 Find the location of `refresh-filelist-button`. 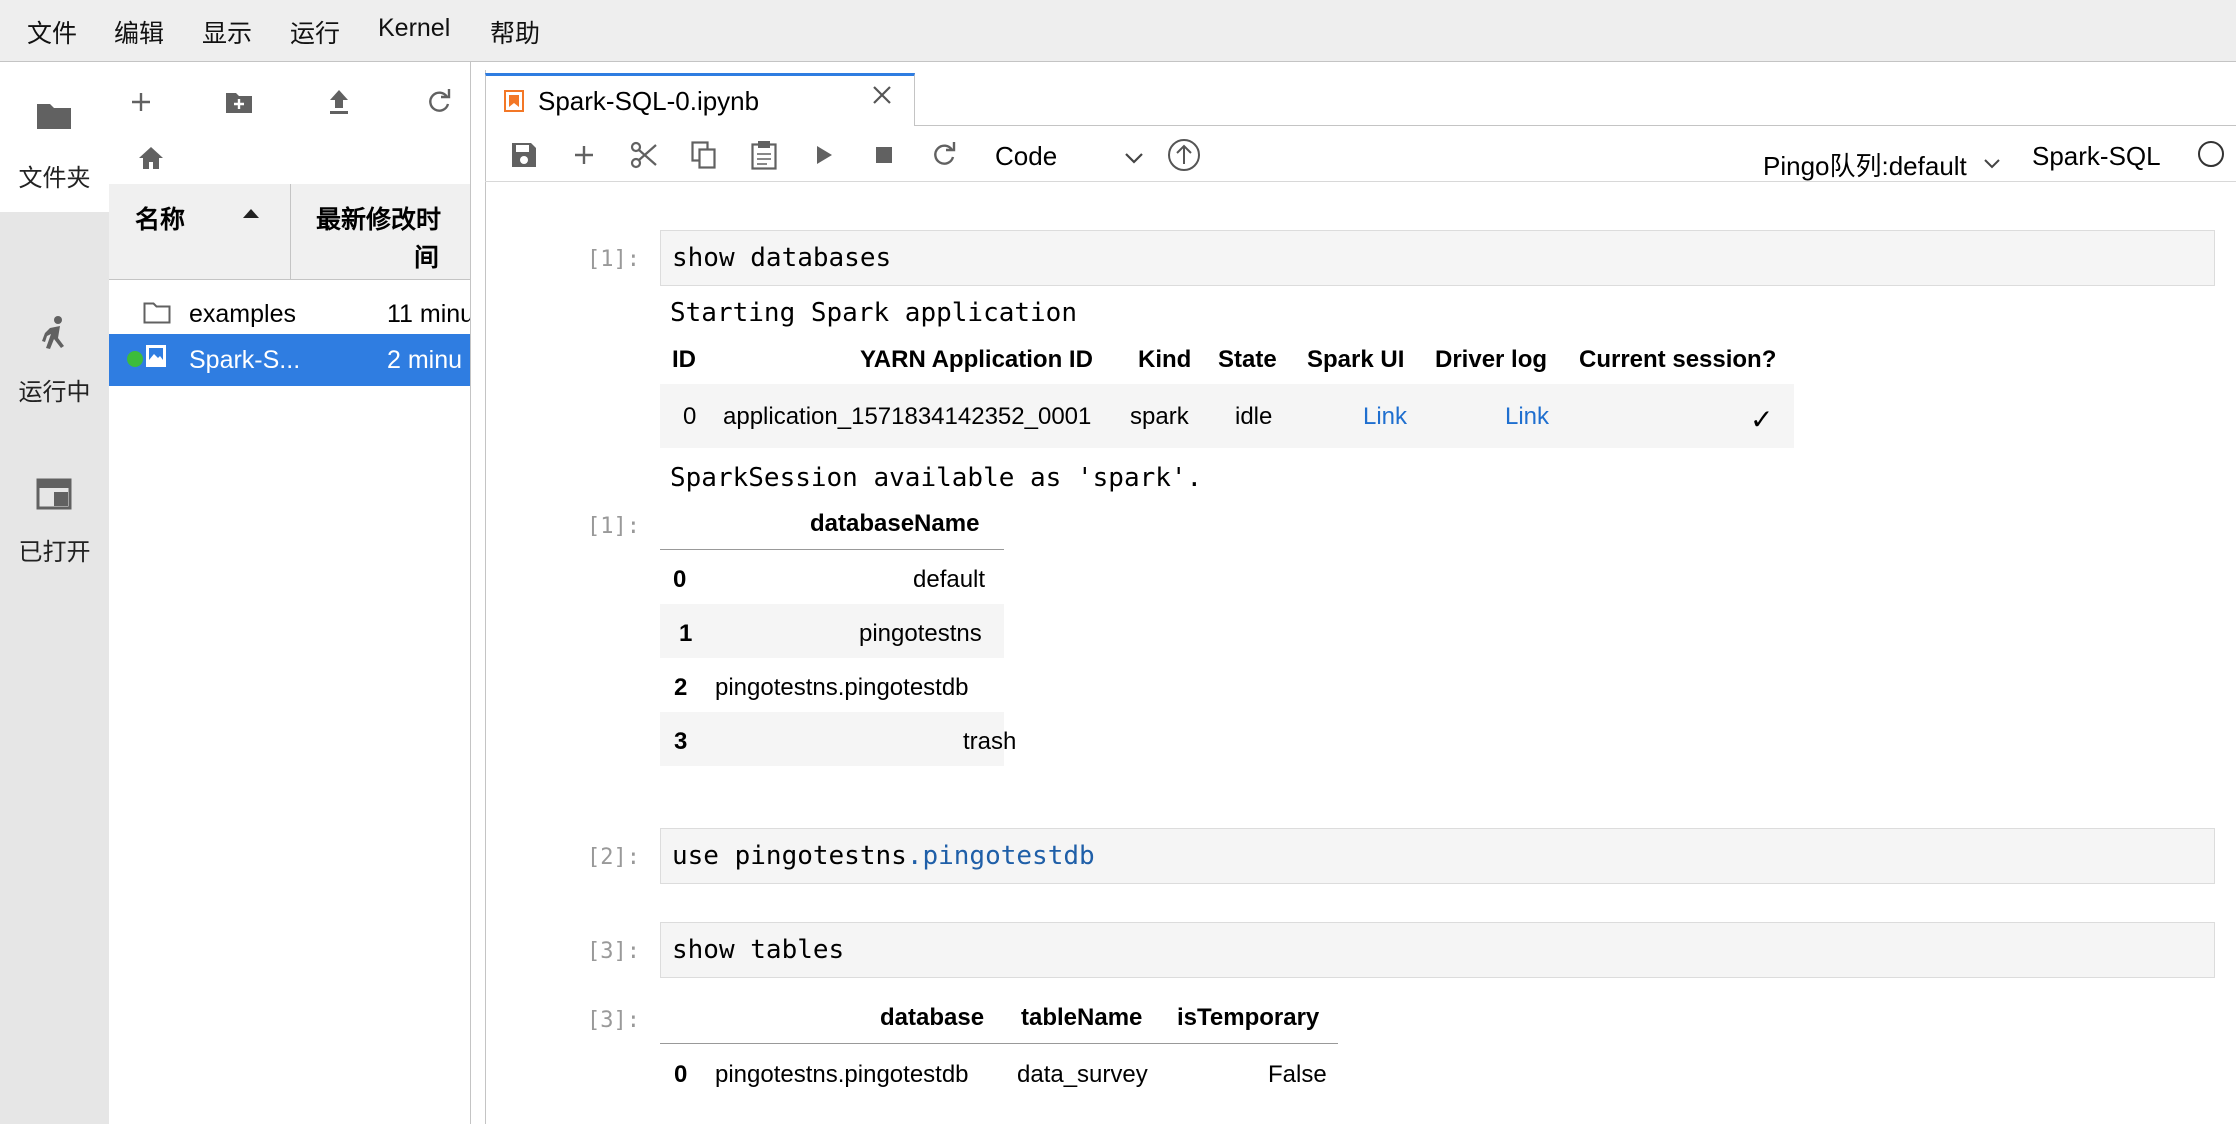

refresh-filelist-button is located at coordinates (439, 102).